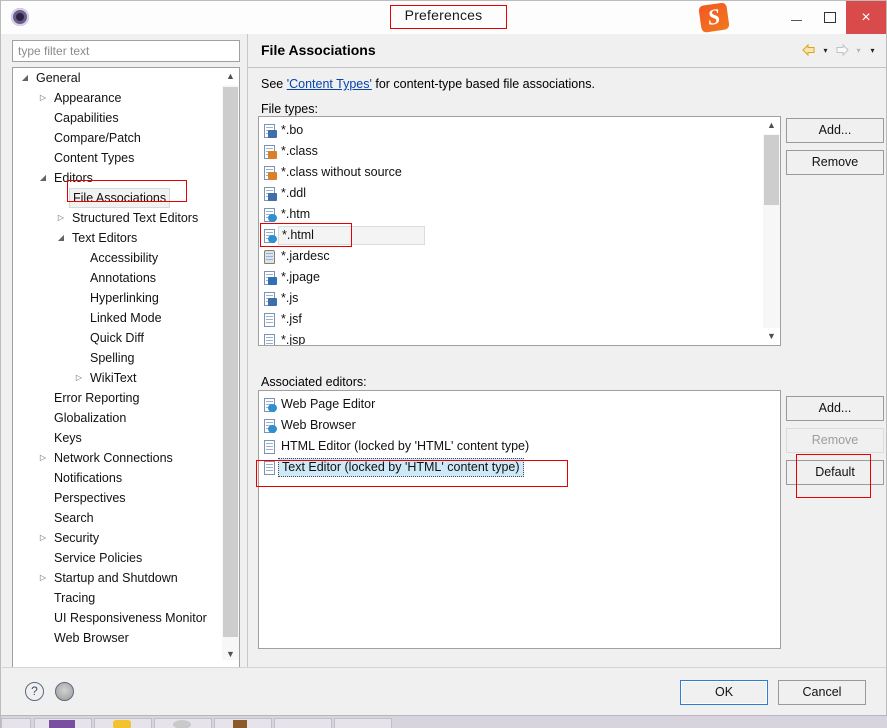  Describe the element at coordinates (86, 118) in the screenshot. I see `sidebar-item-label: Capabilities` at that location.